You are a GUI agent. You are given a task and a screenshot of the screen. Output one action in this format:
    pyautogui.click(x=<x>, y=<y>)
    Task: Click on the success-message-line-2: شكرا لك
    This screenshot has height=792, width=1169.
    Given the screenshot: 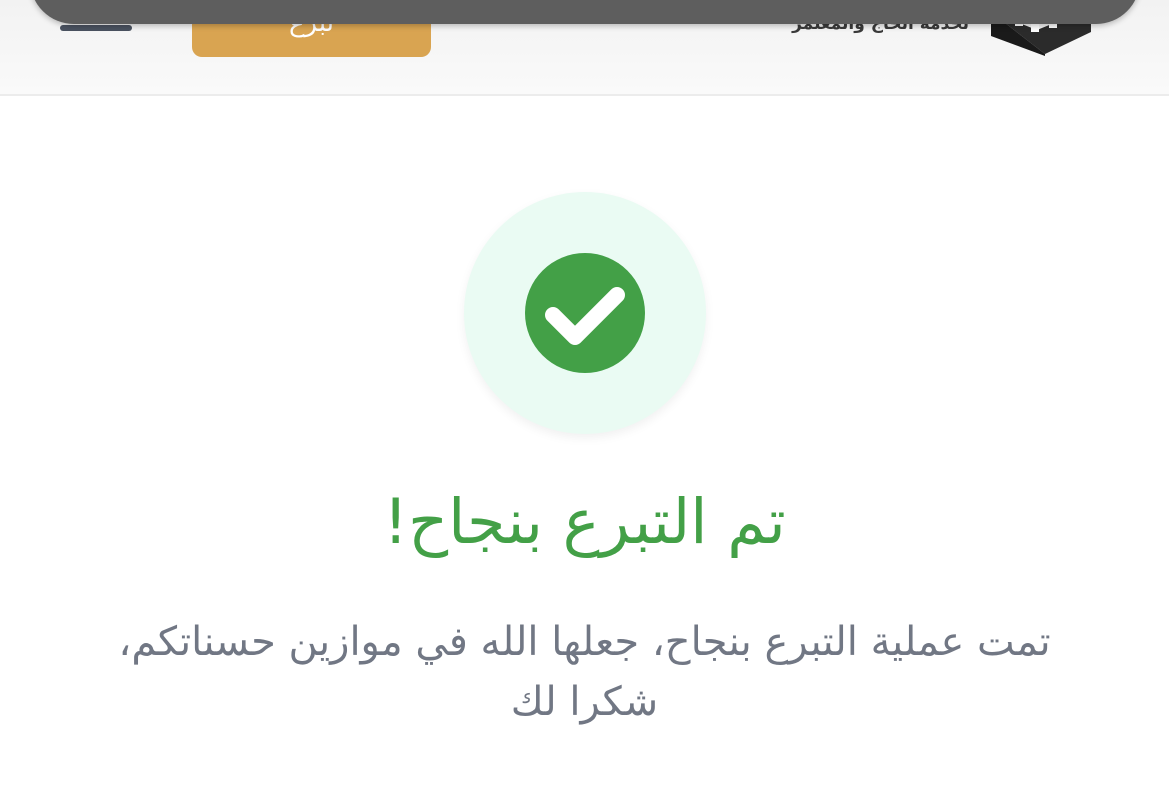 What is the action you would take?
    pyautogui.click(x=584, y=702)
    